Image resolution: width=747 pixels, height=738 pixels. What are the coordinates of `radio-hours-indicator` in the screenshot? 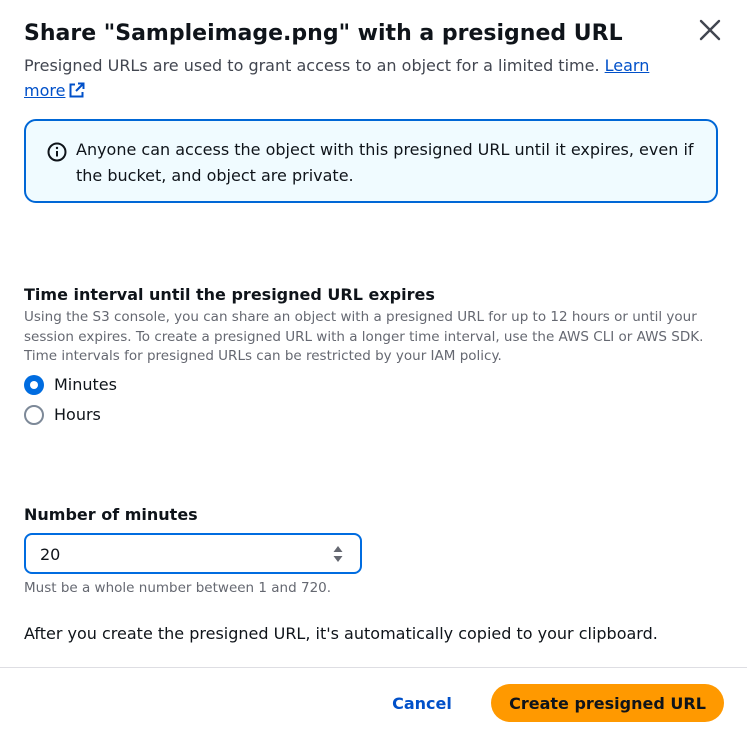 It's located at (34, 415).